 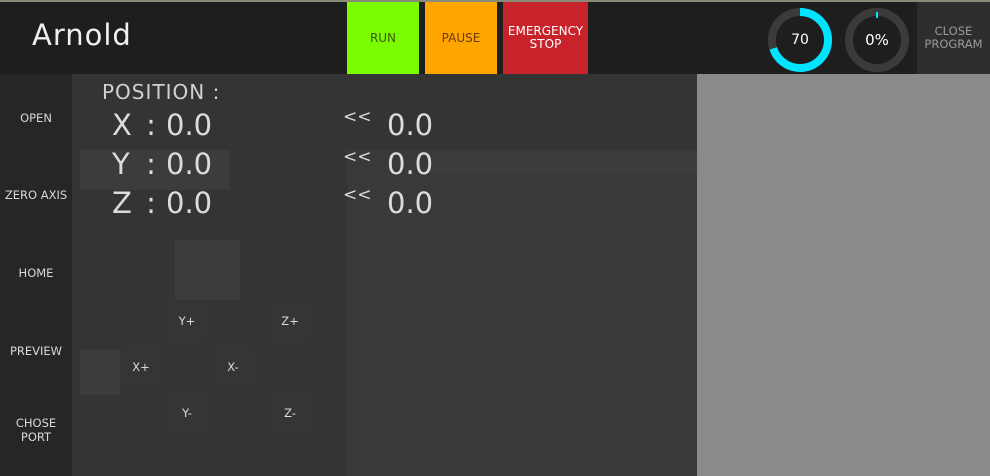 I want to click on jog-y-minus-button: Y-, so click(x=187, y=413).